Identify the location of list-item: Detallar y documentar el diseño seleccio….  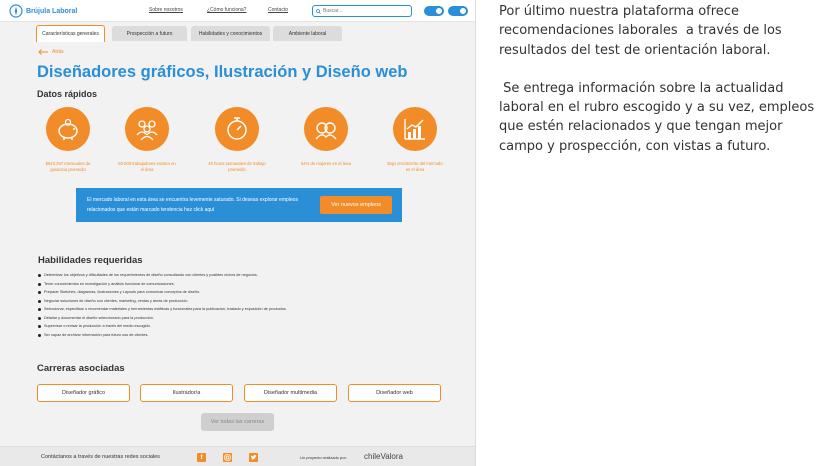
(193, 318).